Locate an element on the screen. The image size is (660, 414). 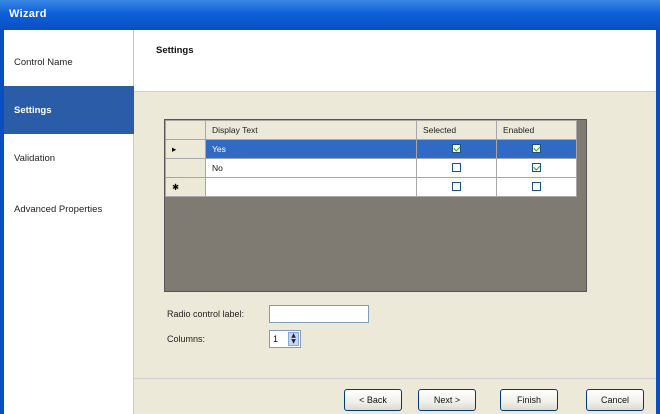
stepper-arrows-icon: ▲ ▼ is located at coordinates (293, 339).